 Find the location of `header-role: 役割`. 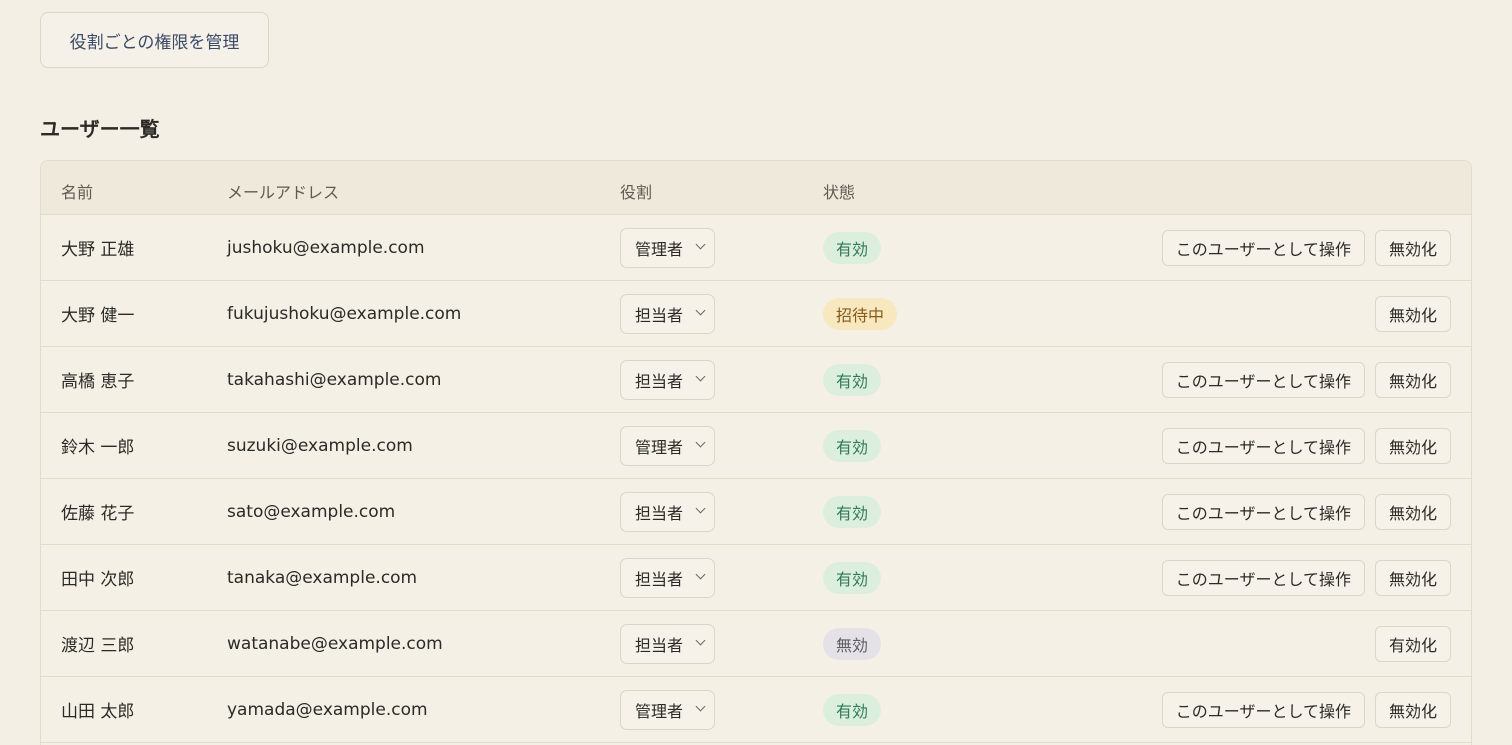

header-role: 役割 is located at coordinates (636, 192).